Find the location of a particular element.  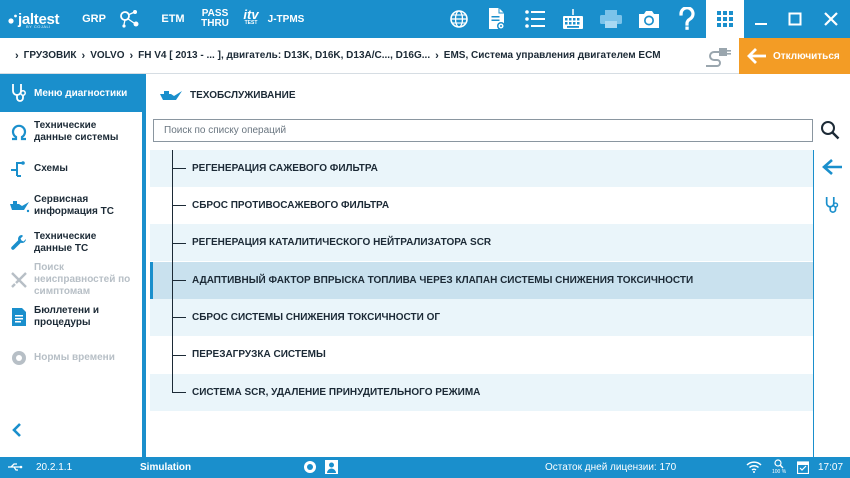

chevron-left-icon is located at coordinates (16, 430).